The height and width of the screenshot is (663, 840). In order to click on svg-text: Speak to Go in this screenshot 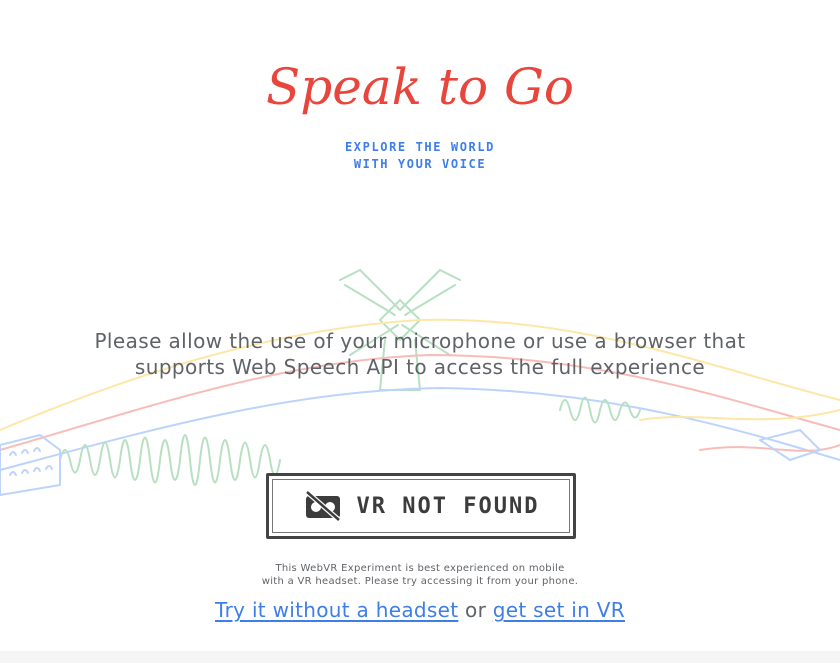, I will do `click(420, 87)`.